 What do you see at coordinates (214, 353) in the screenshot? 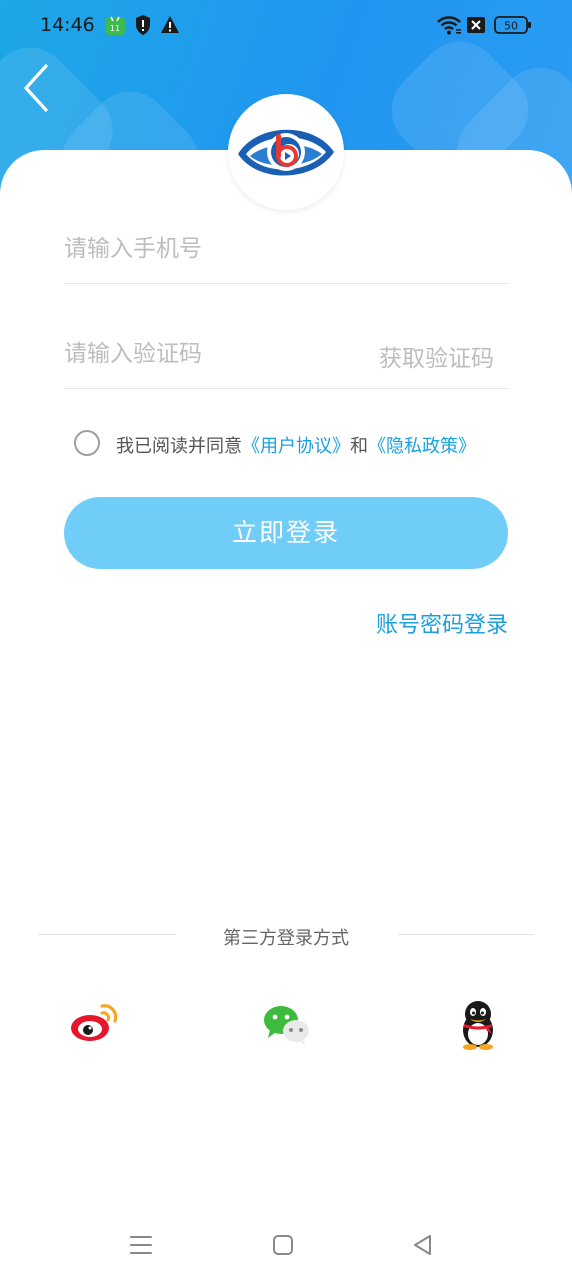
I see `code-input` at bounding box center [214, 353].